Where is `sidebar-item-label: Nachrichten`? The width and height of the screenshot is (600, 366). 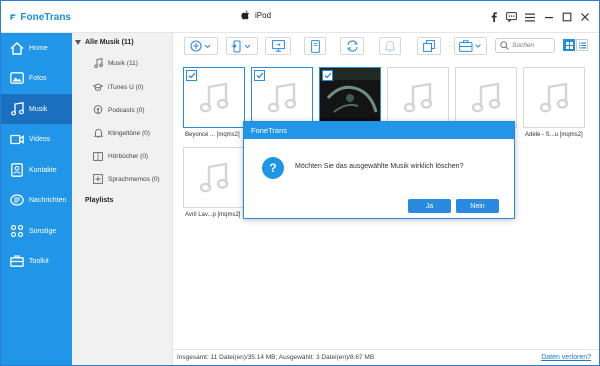
sidebar-item-label: Nachrichten is located at coordinates (48, 200).